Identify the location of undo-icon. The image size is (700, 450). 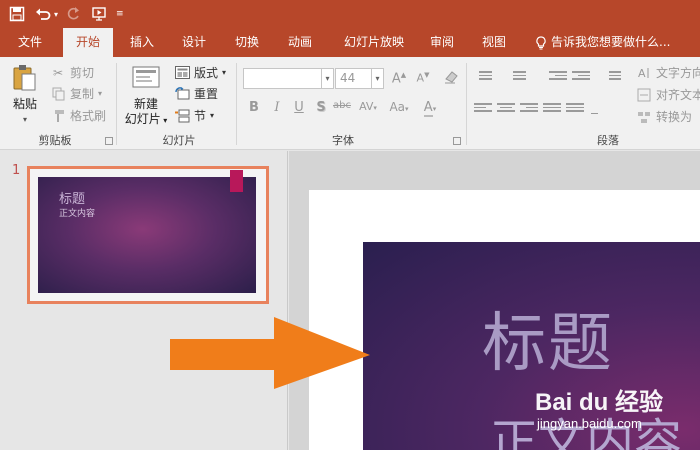
(43, 14).